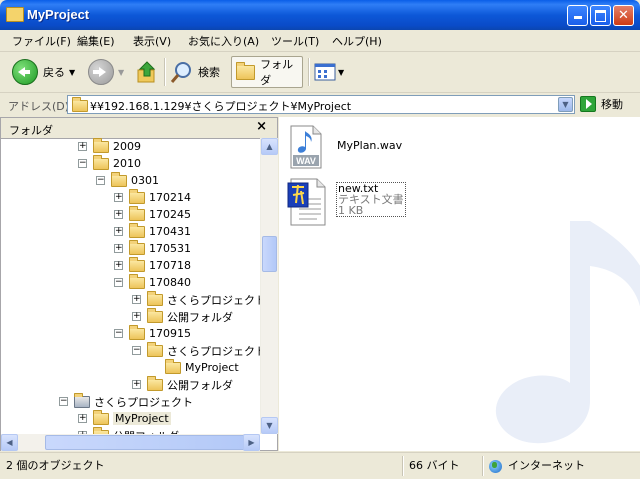 The height and width of the screenshot is (479, 640). Describe the element at coordinates (101, 72) in the screenshot. I see `forward-arrow-icon` at that location.